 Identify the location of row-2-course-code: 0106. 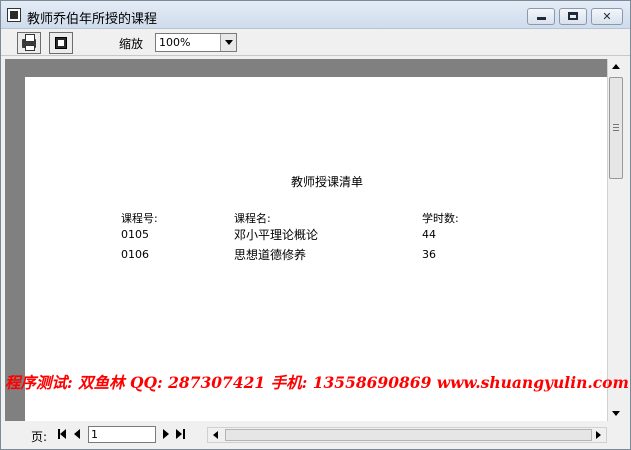
(135, 254).